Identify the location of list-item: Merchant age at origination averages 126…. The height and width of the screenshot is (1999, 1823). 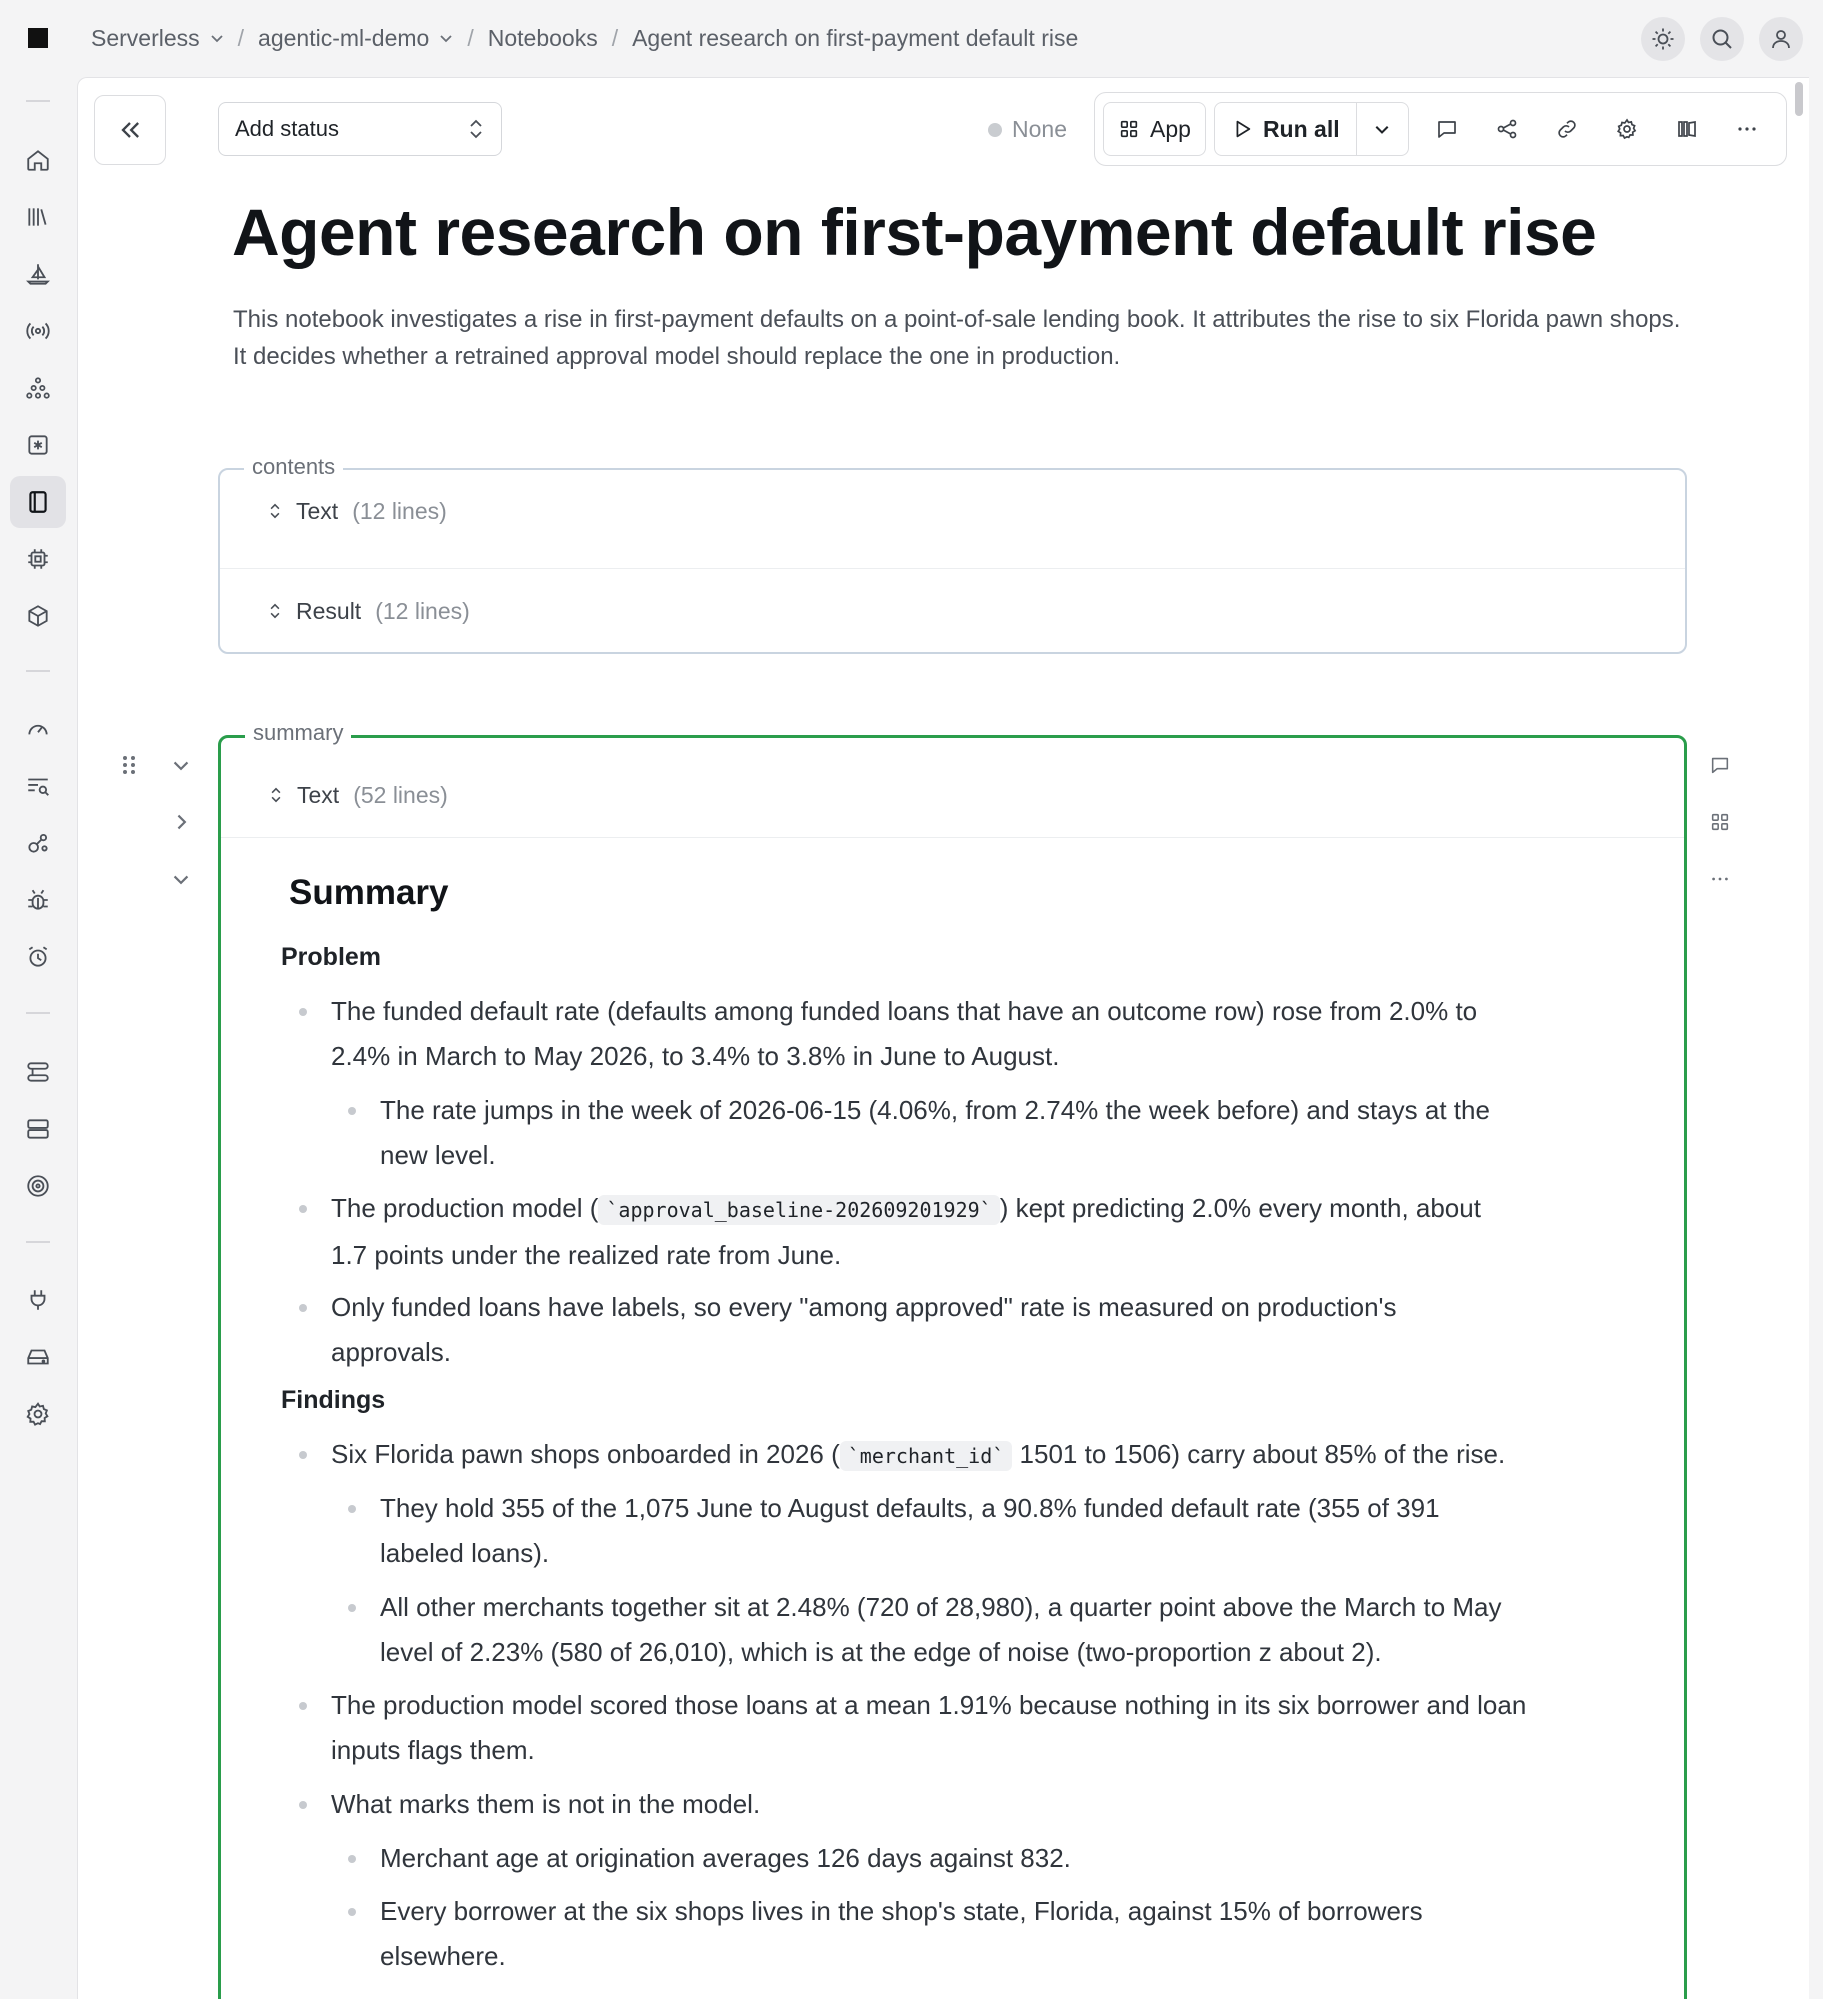
(709, 1858).